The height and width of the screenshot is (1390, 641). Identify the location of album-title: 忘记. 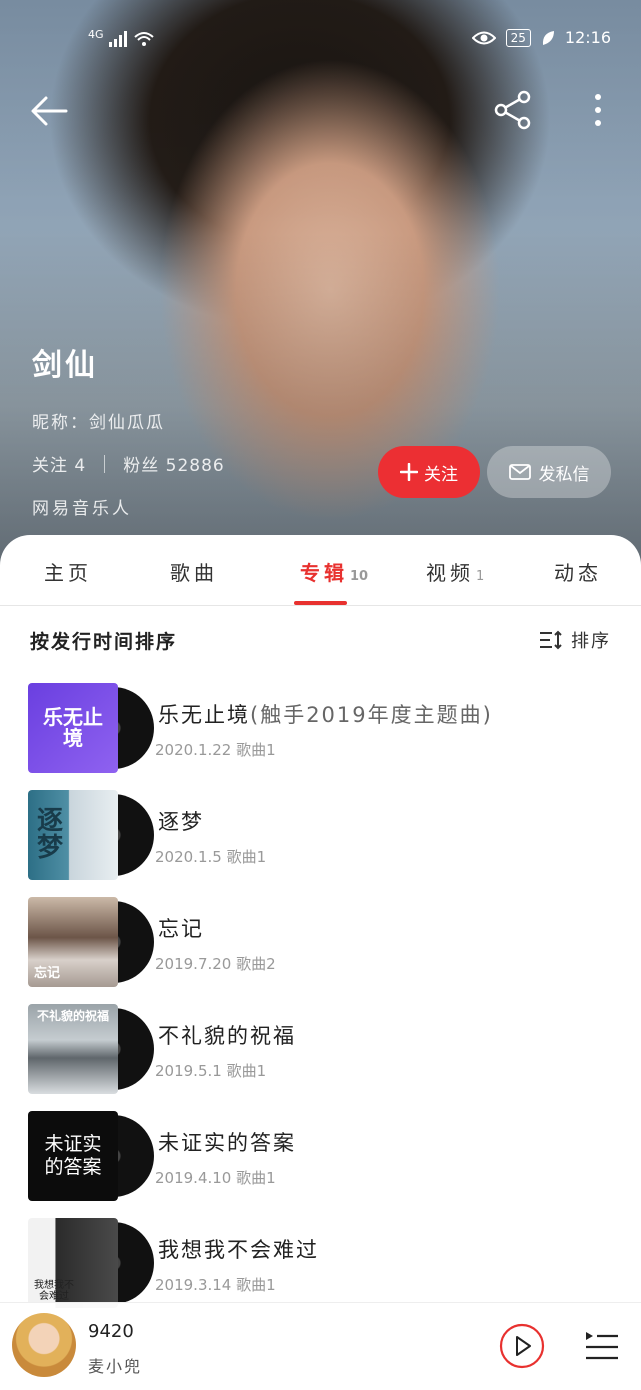
(181, 928).